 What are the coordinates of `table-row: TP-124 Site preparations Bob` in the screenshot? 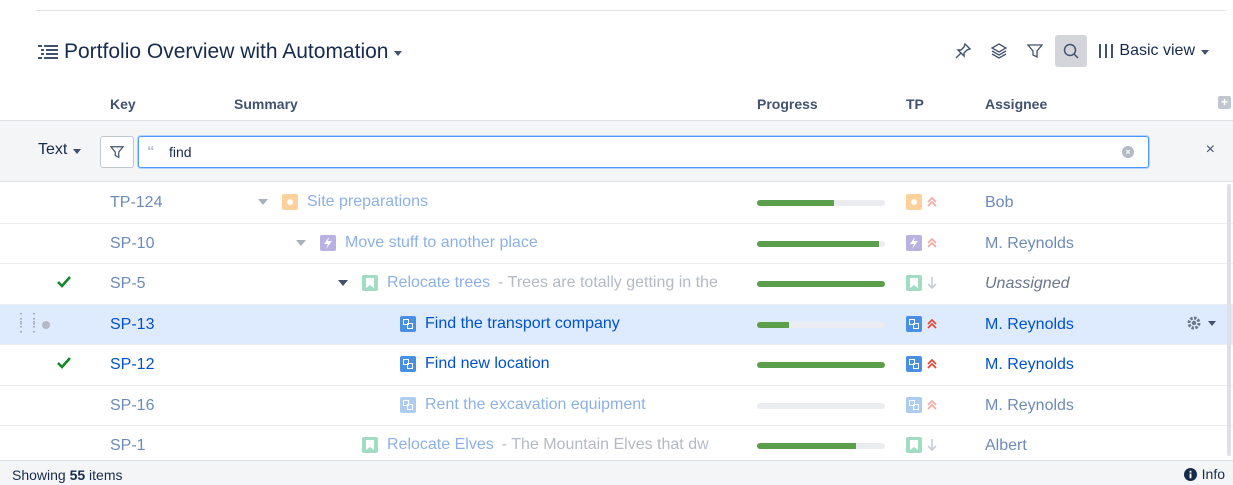 It's located at (616, 203).